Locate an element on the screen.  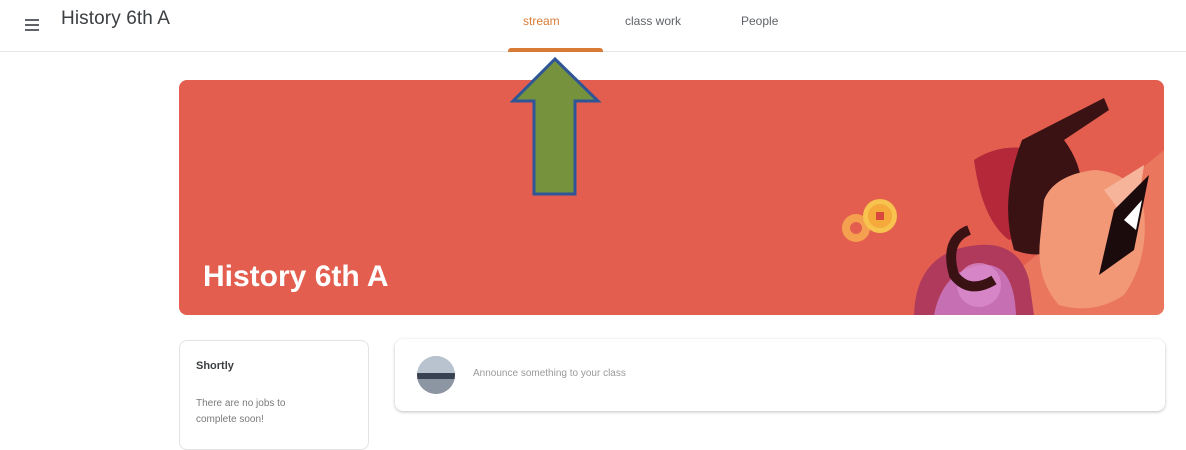
hamburger-menu-icon is located at coordinates (33, 25).